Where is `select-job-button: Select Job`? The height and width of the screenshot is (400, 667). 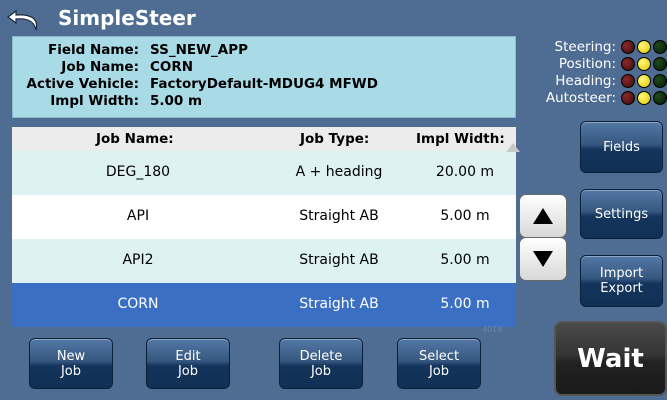
select-job-button: Select Job is located at coordinates (439, 363).